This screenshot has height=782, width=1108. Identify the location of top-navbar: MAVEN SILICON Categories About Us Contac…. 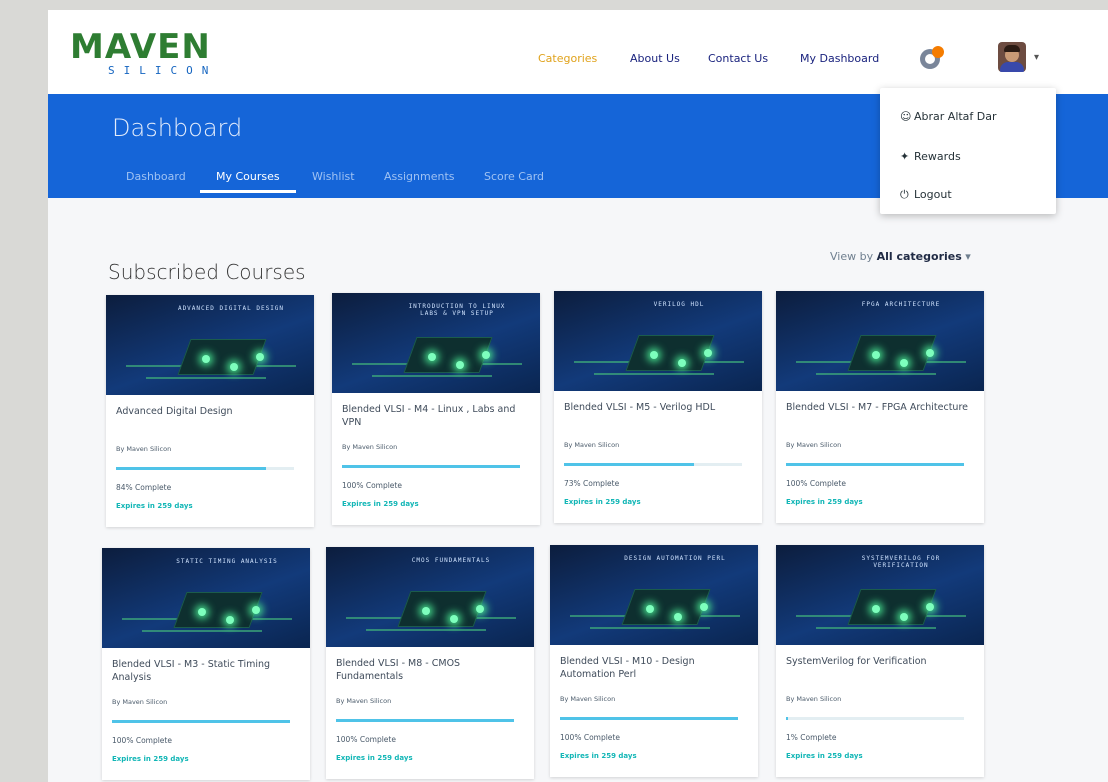
(578, 52).